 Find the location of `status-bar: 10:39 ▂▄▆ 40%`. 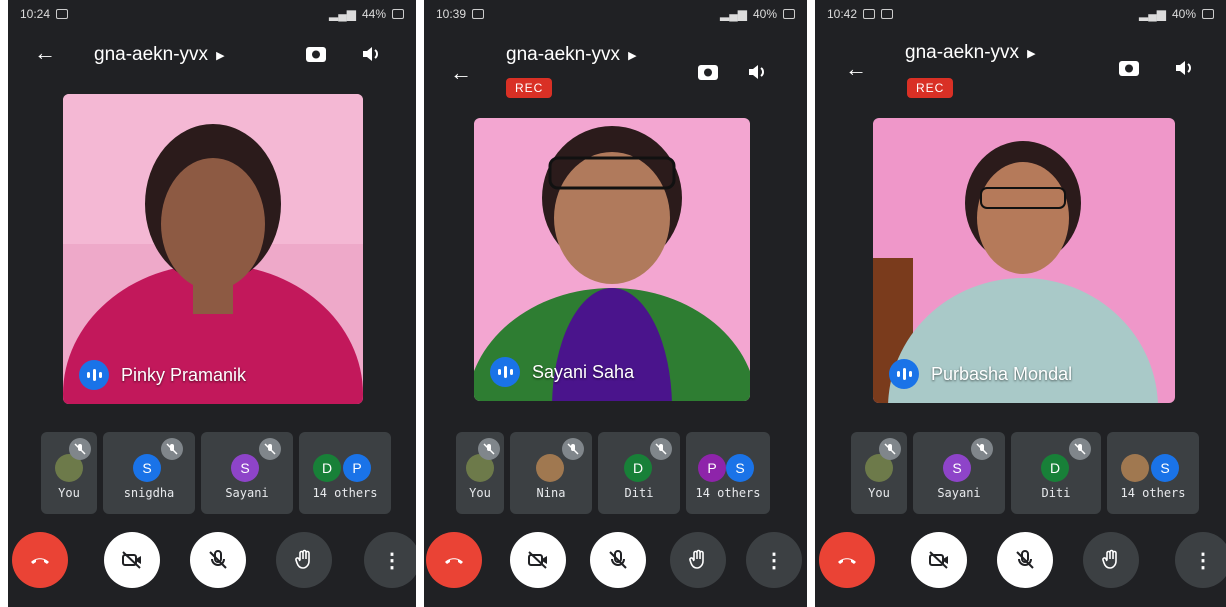

status-bar: 10:39 ▂▄▆ 40% is located at coordinates (615, 14).